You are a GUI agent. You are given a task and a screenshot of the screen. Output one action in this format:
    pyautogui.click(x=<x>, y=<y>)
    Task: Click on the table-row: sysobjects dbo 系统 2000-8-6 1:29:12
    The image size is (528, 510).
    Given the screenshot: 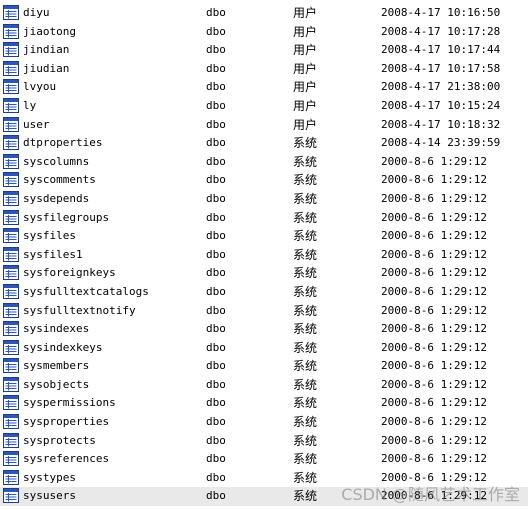 What is the action you would take?
    pyautogui.click(x=264, y=385)
    